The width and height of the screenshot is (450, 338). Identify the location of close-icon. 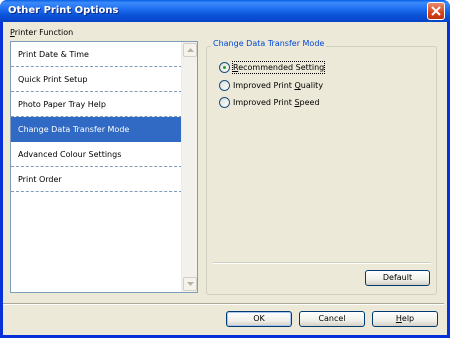
(436, 11).